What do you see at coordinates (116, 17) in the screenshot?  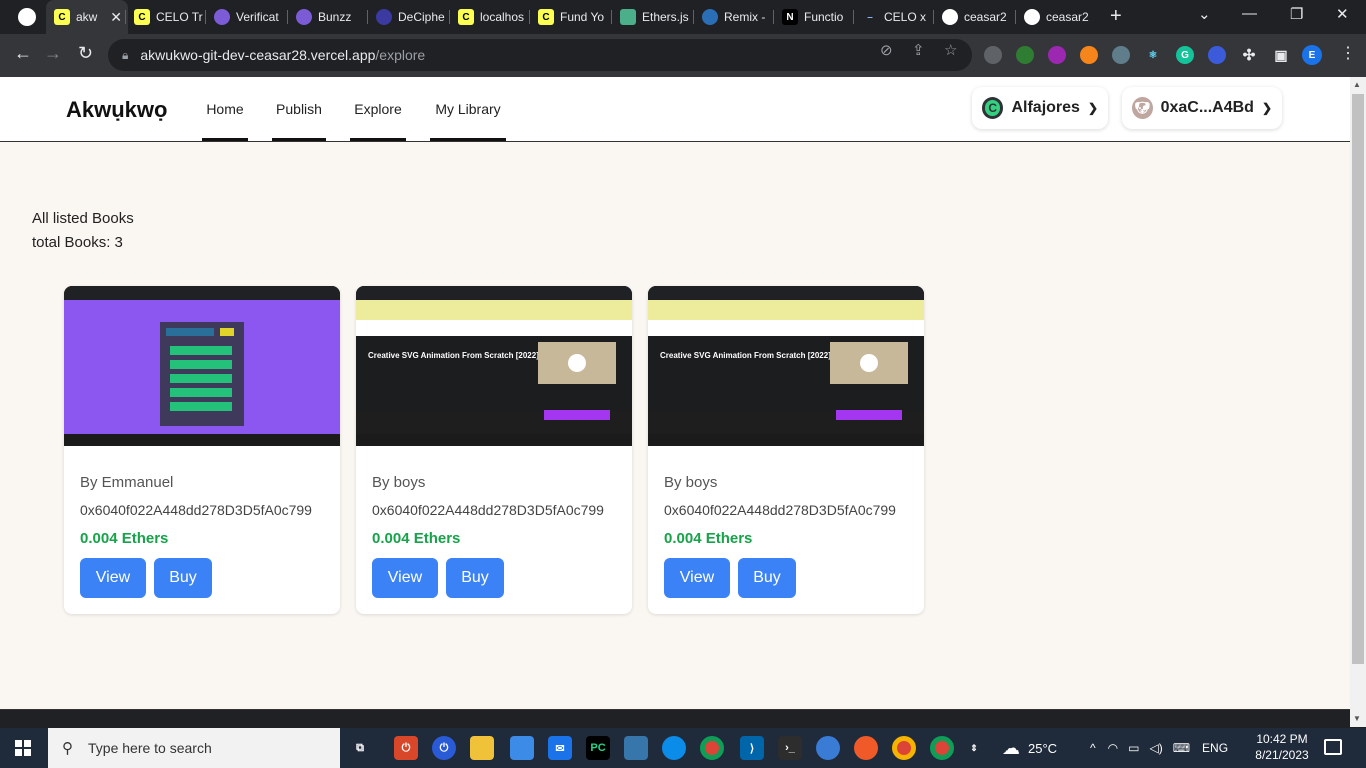 I see `close-tab-icon: ✕` at bounding box center [116, 17].